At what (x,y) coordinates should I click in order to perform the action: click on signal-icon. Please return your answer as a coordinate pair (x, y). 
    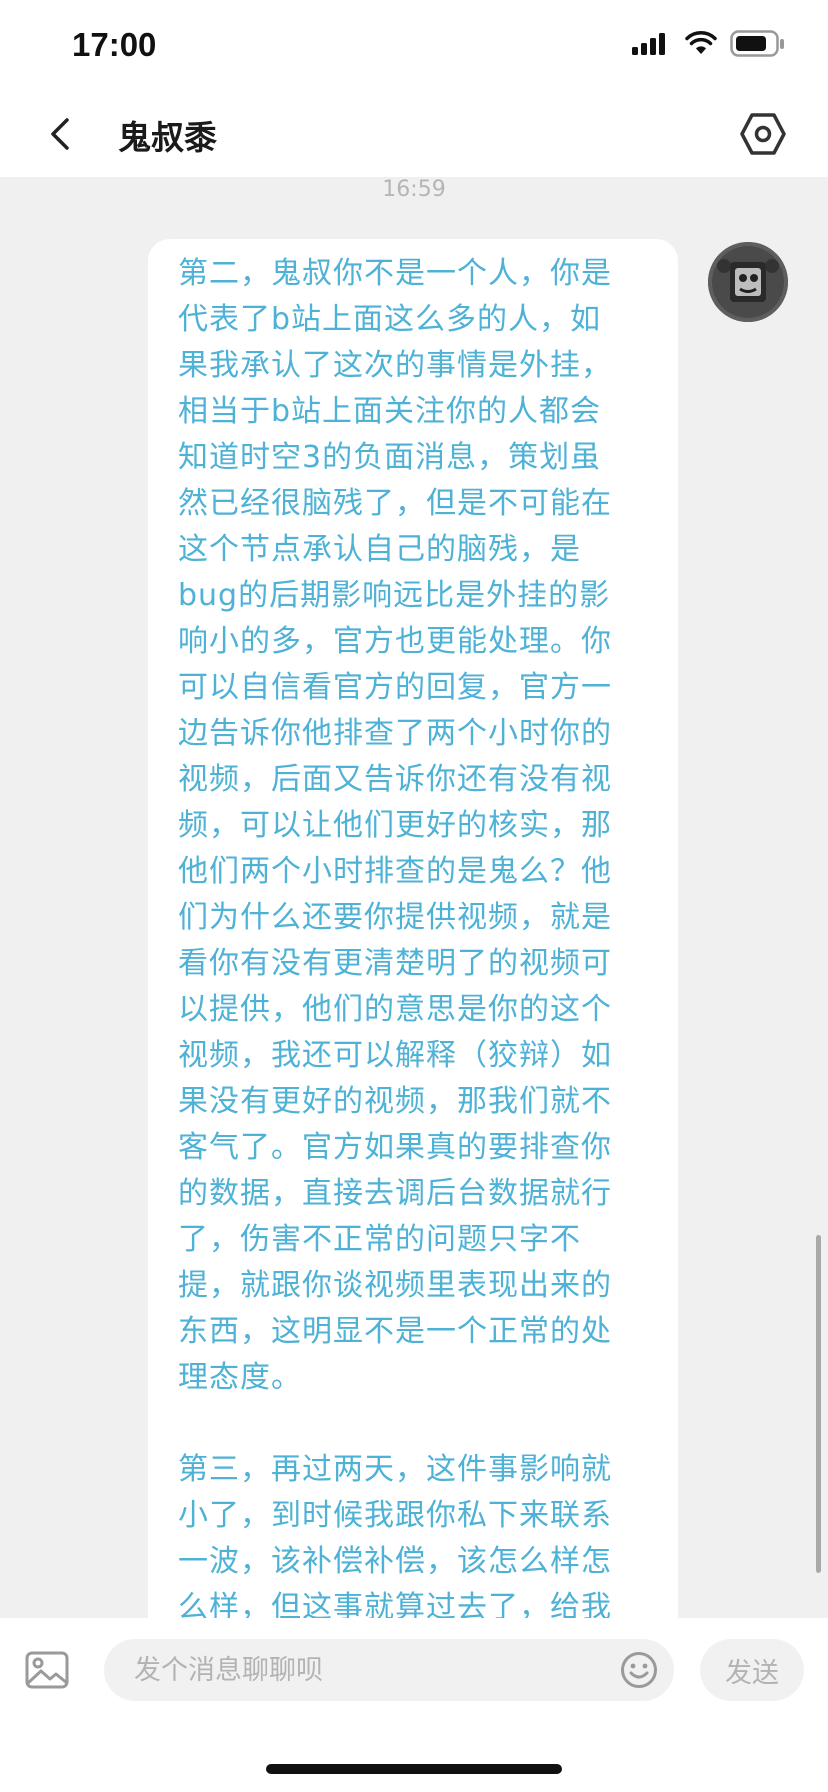
    Looking at the image, I should click on (648, 44).